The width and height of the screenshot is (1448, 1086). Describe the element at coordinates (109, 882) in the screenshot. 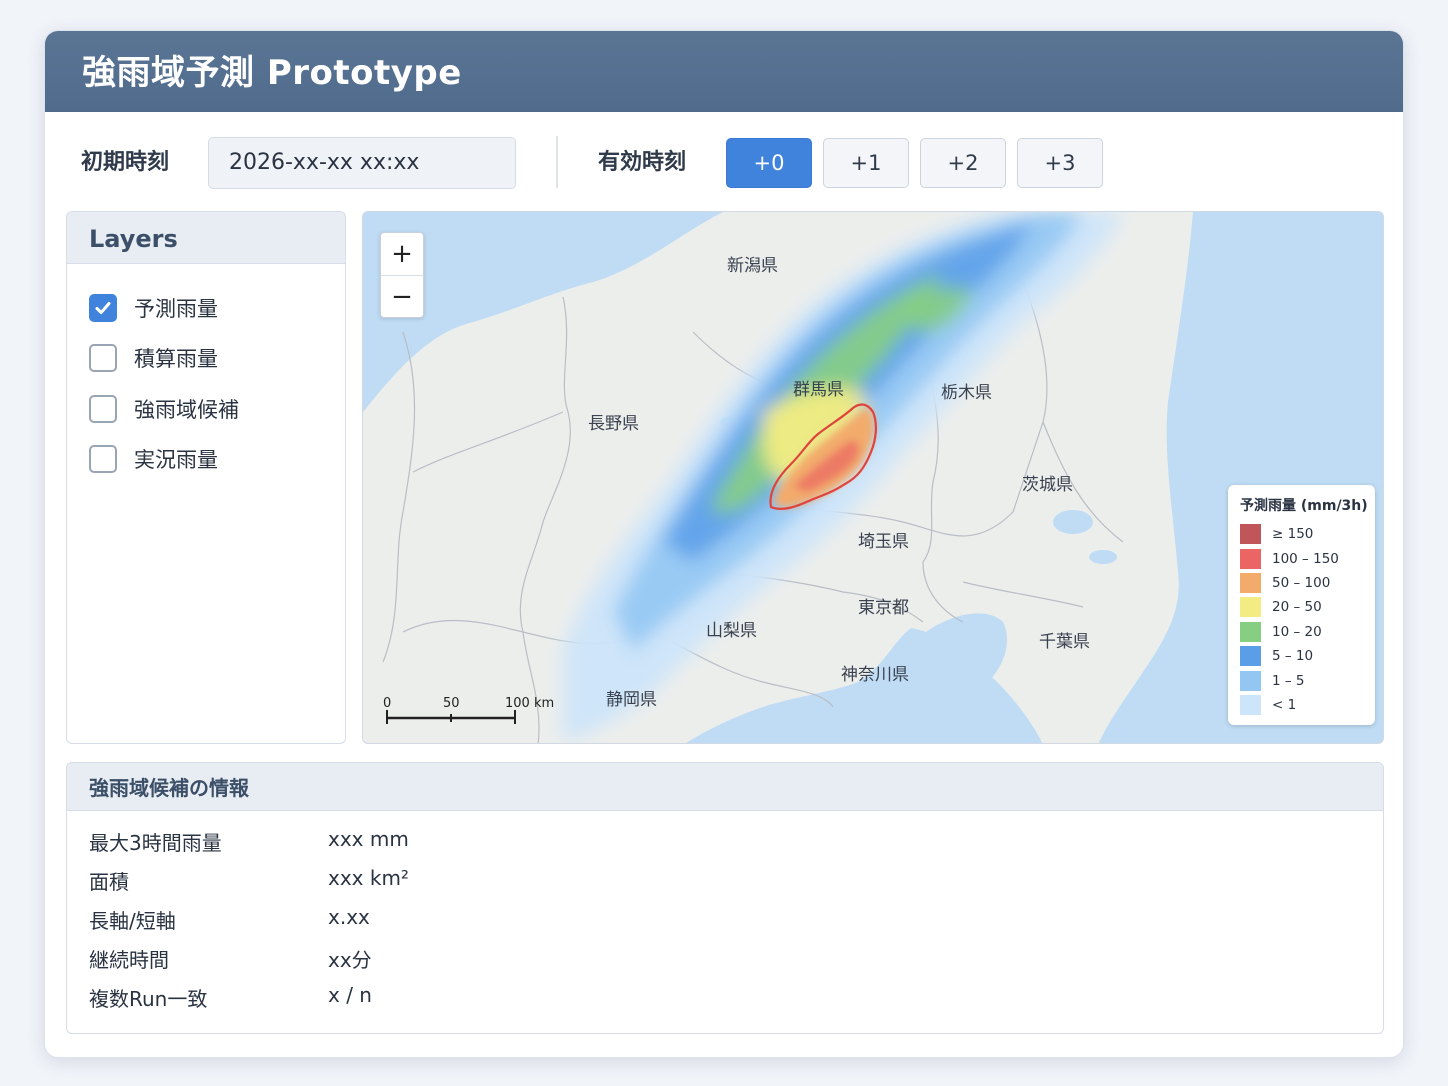

I see `info-key: 面積` at that location.